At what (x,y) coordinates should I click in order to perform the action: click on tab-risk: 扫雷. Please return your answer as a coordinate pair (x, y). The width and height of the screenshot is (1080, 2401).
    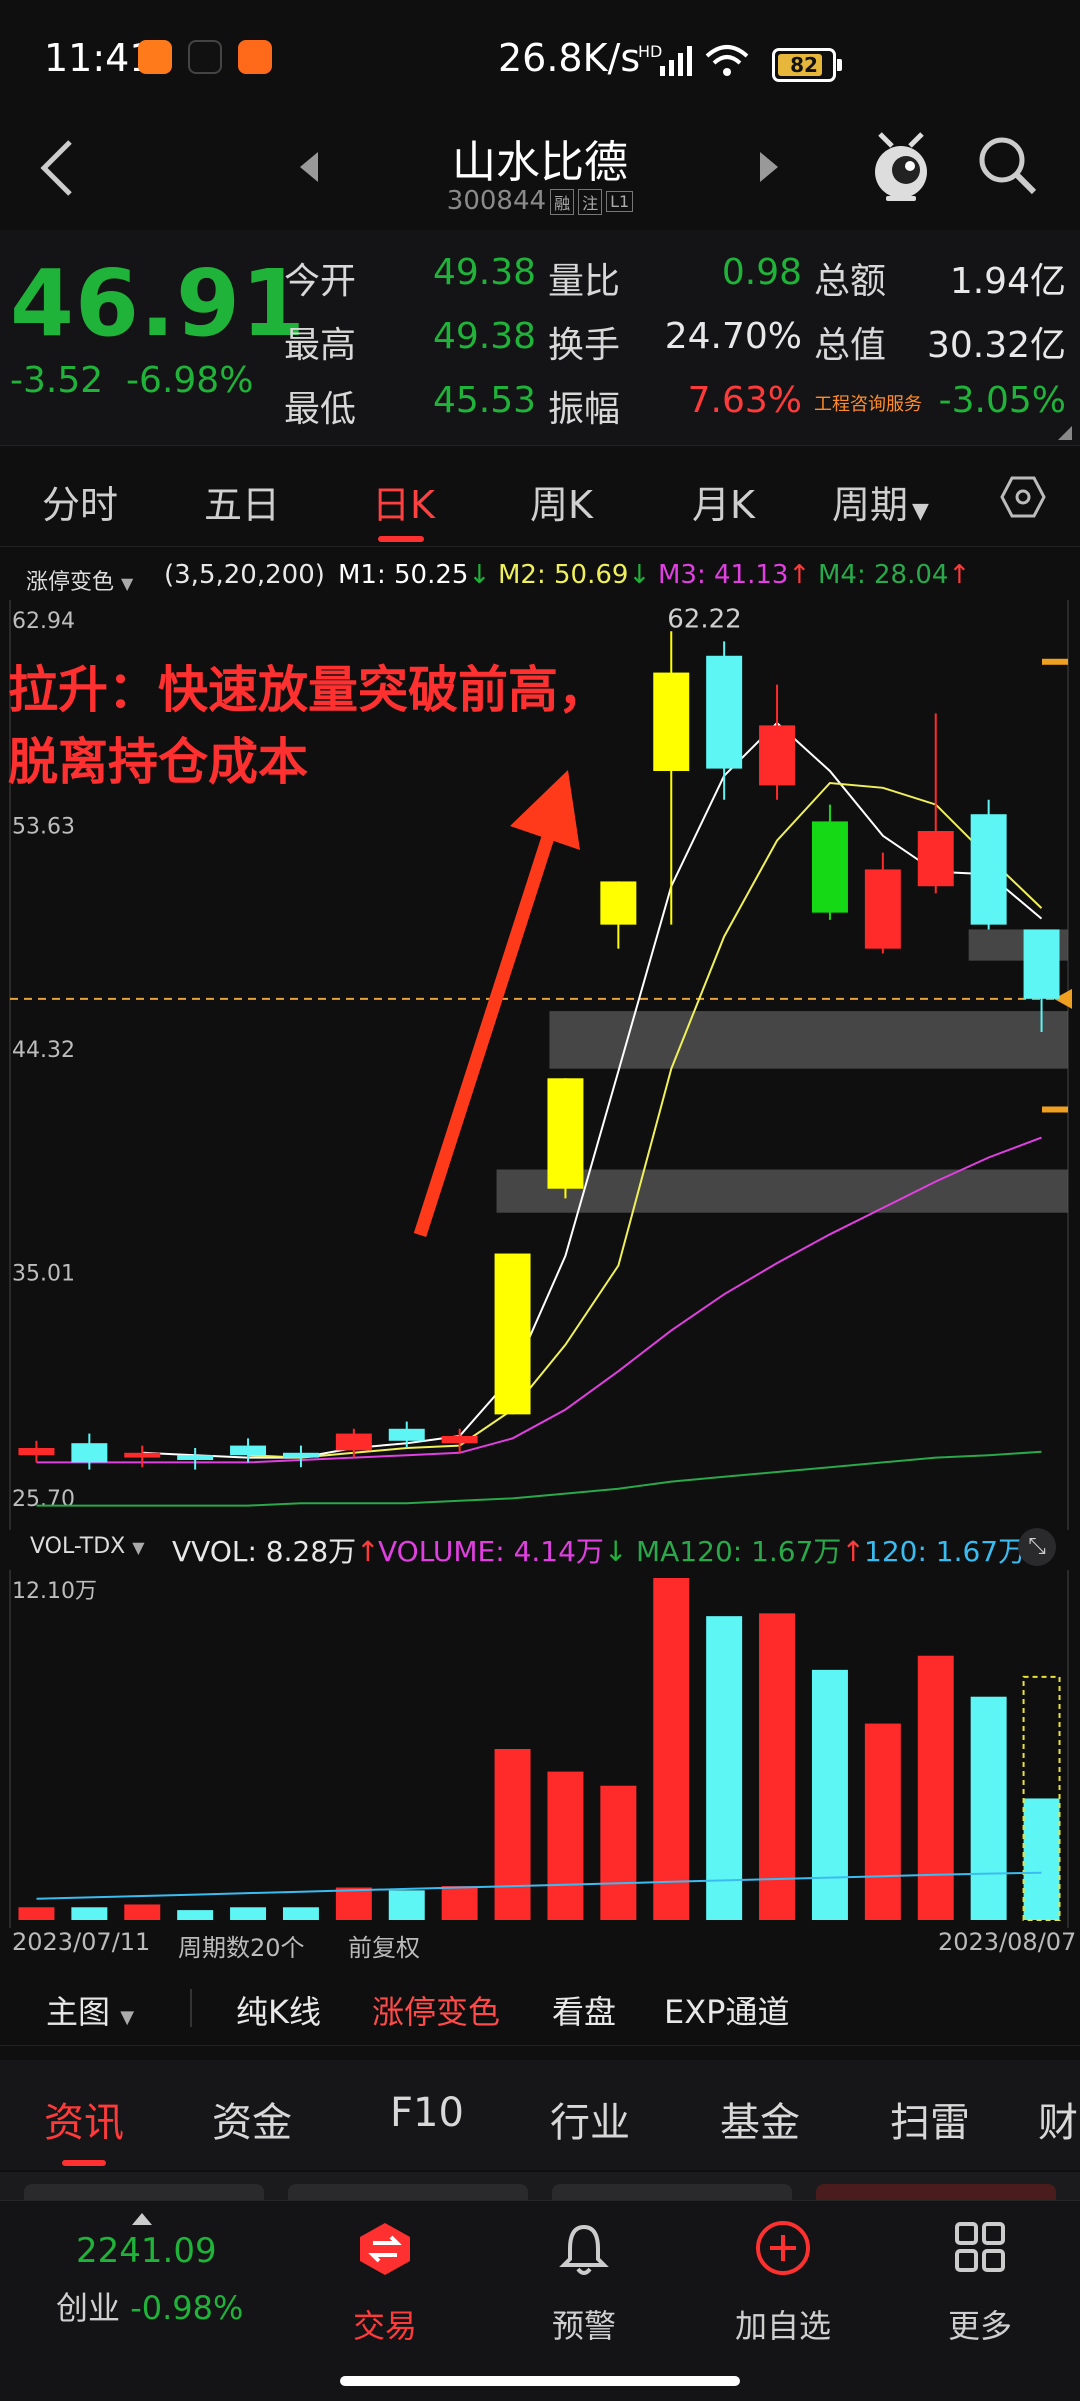
    Looking at the image, I should click on (930, 2119).